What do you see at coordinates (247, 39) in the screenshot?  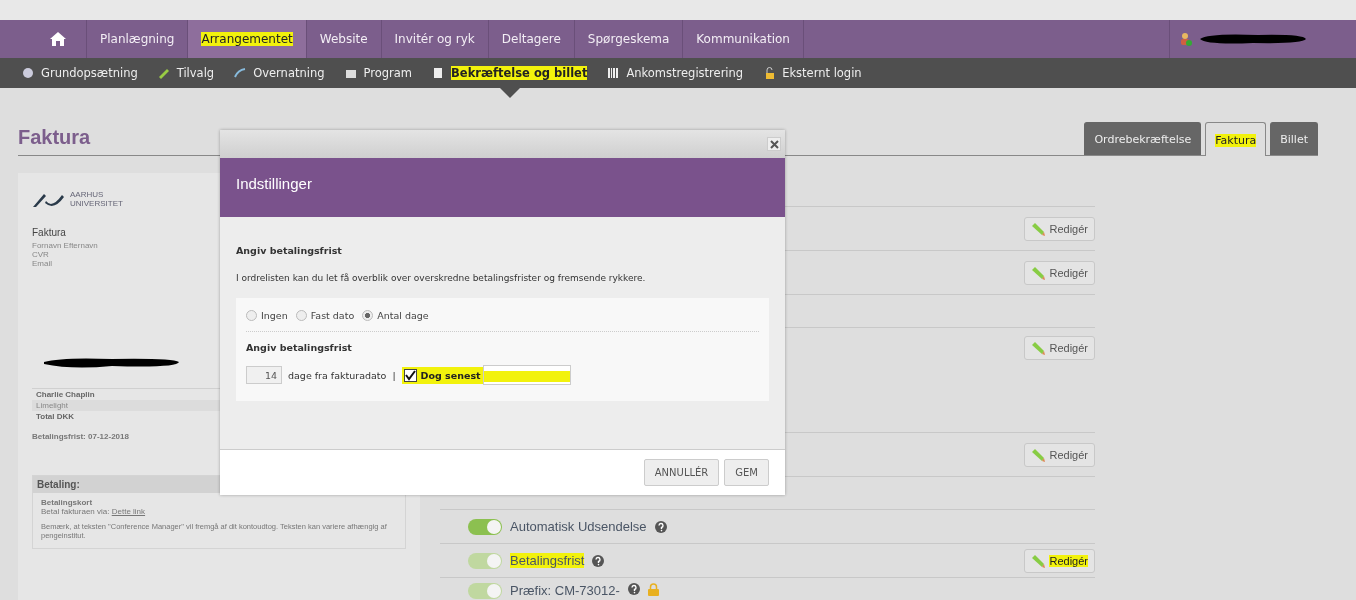 I see `nav-tab: Arrangementet` at bounding box center [247, 39].